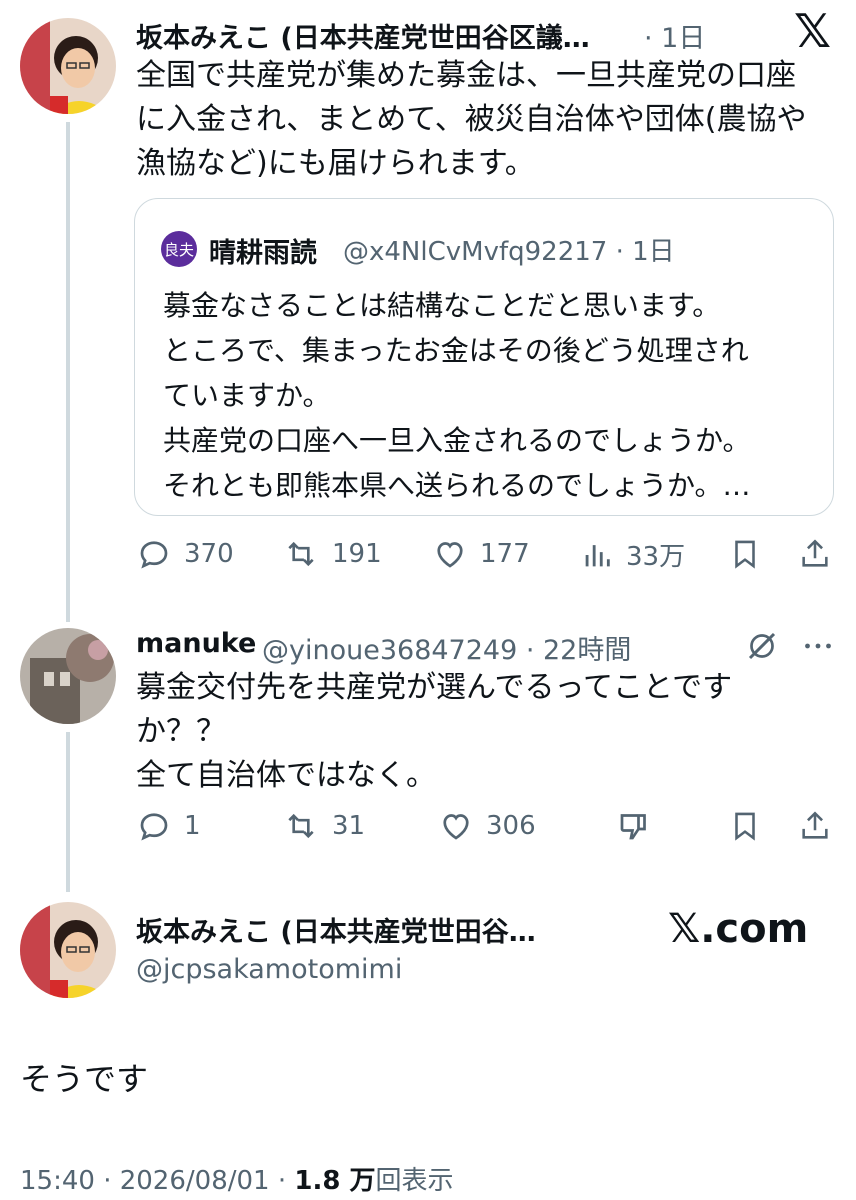 The height and width of the screenshot is (1200, 856). I want to click on retweet-count: 191, so click(357, 554).